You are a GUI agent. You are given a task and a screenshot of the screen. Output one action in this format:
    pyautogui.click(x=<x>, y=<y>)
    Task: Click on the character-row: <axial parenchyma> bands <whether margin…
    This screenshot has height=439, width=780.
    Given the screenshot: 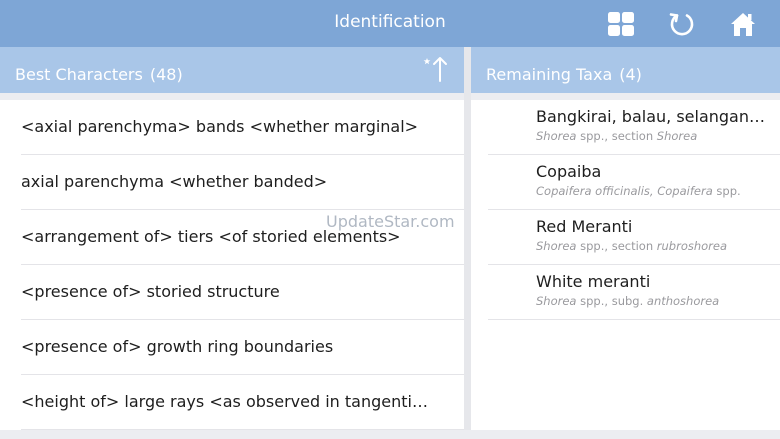 What is the action you would take?
    pyautogui.click(x=242, y=127)
    